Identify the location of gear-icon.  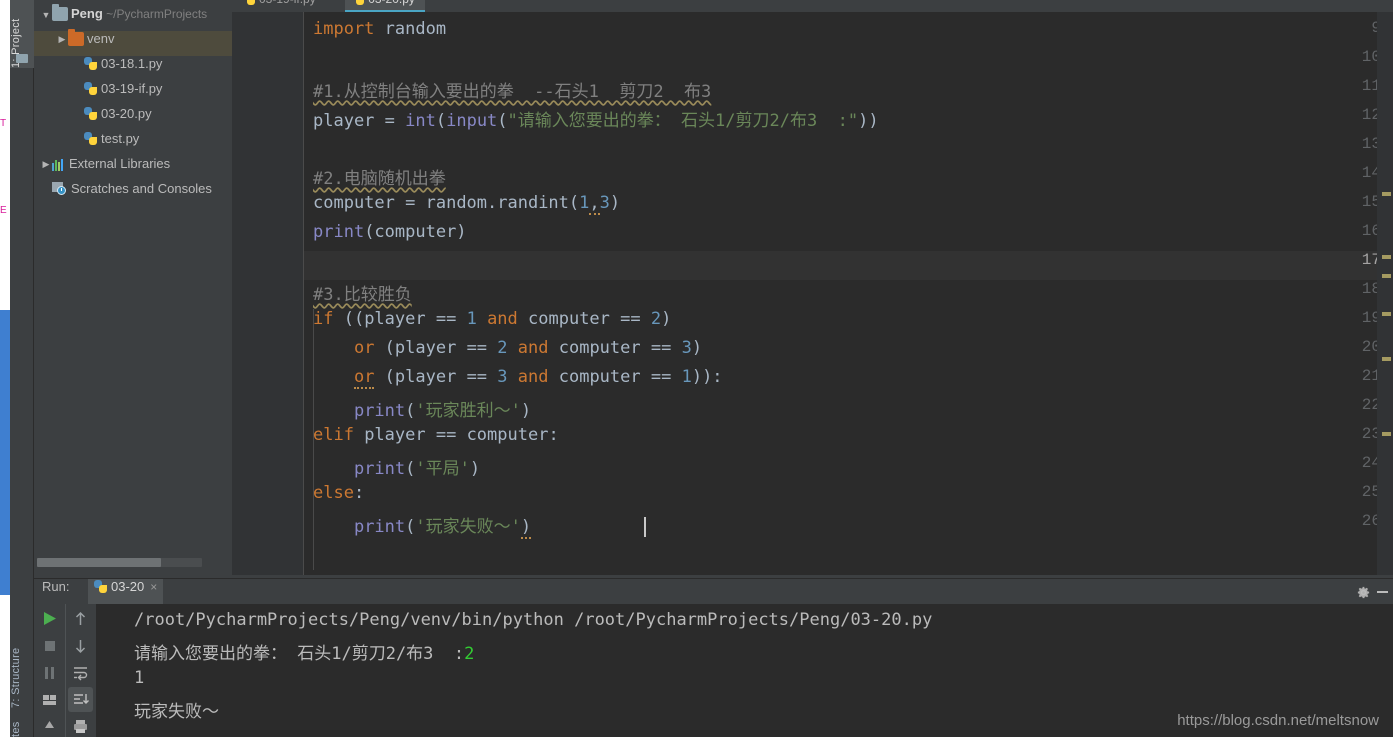
(1363, 592).